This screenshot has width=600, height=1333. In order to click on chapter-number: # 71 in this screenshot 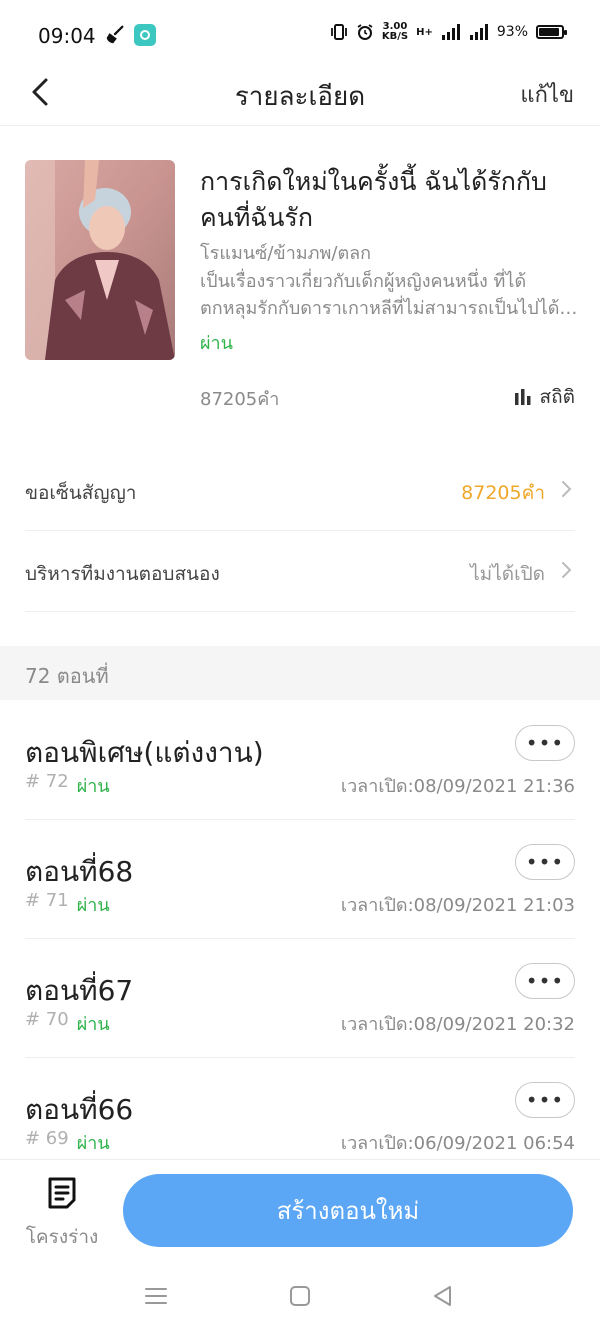, I will do `click(47, 900)`.